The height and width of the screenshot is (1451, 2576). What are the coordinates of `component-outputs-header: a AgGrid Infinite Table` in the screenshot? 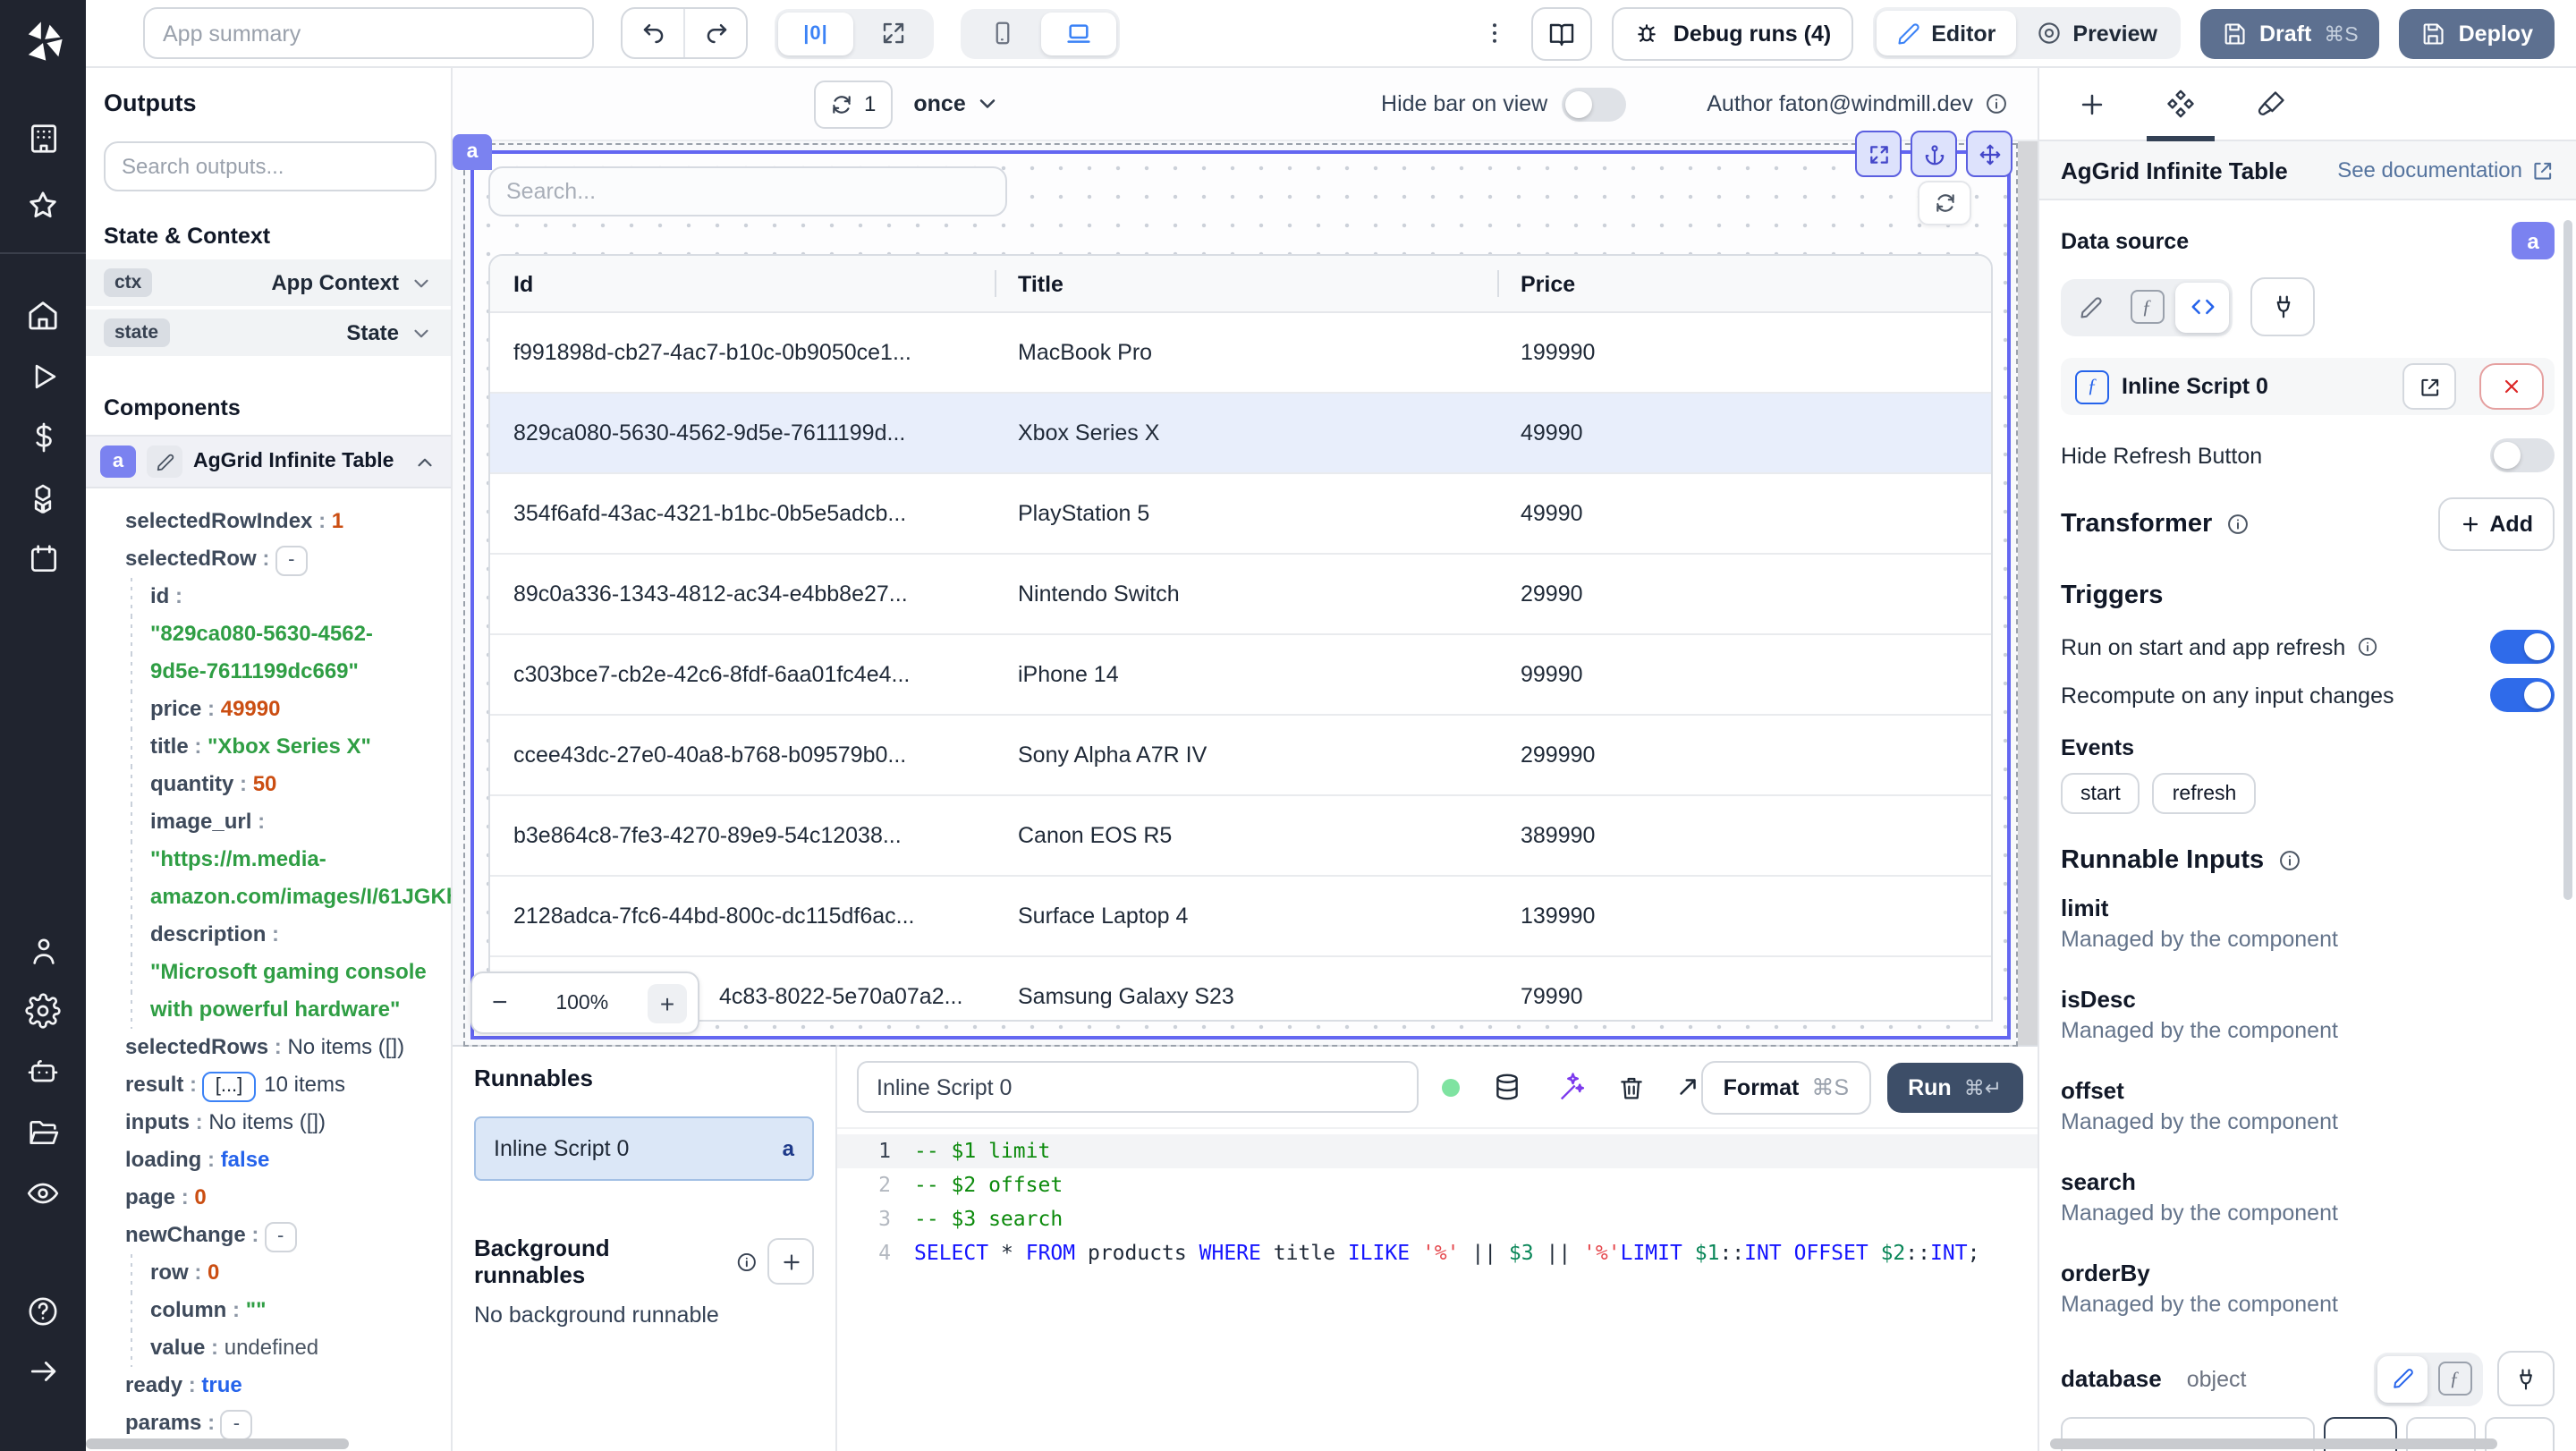 It's located at (268, 462).